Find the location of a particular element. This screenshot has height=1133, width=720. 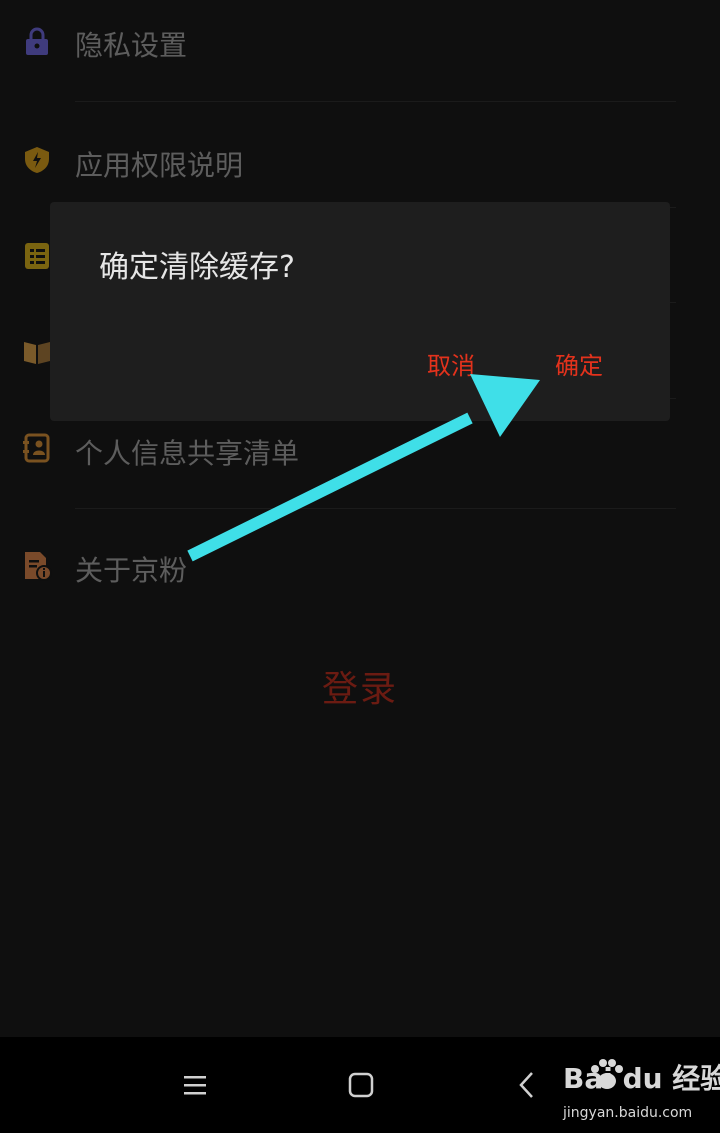

dialog-title: 确定清除缓存? is located at coordinates (197, 267).